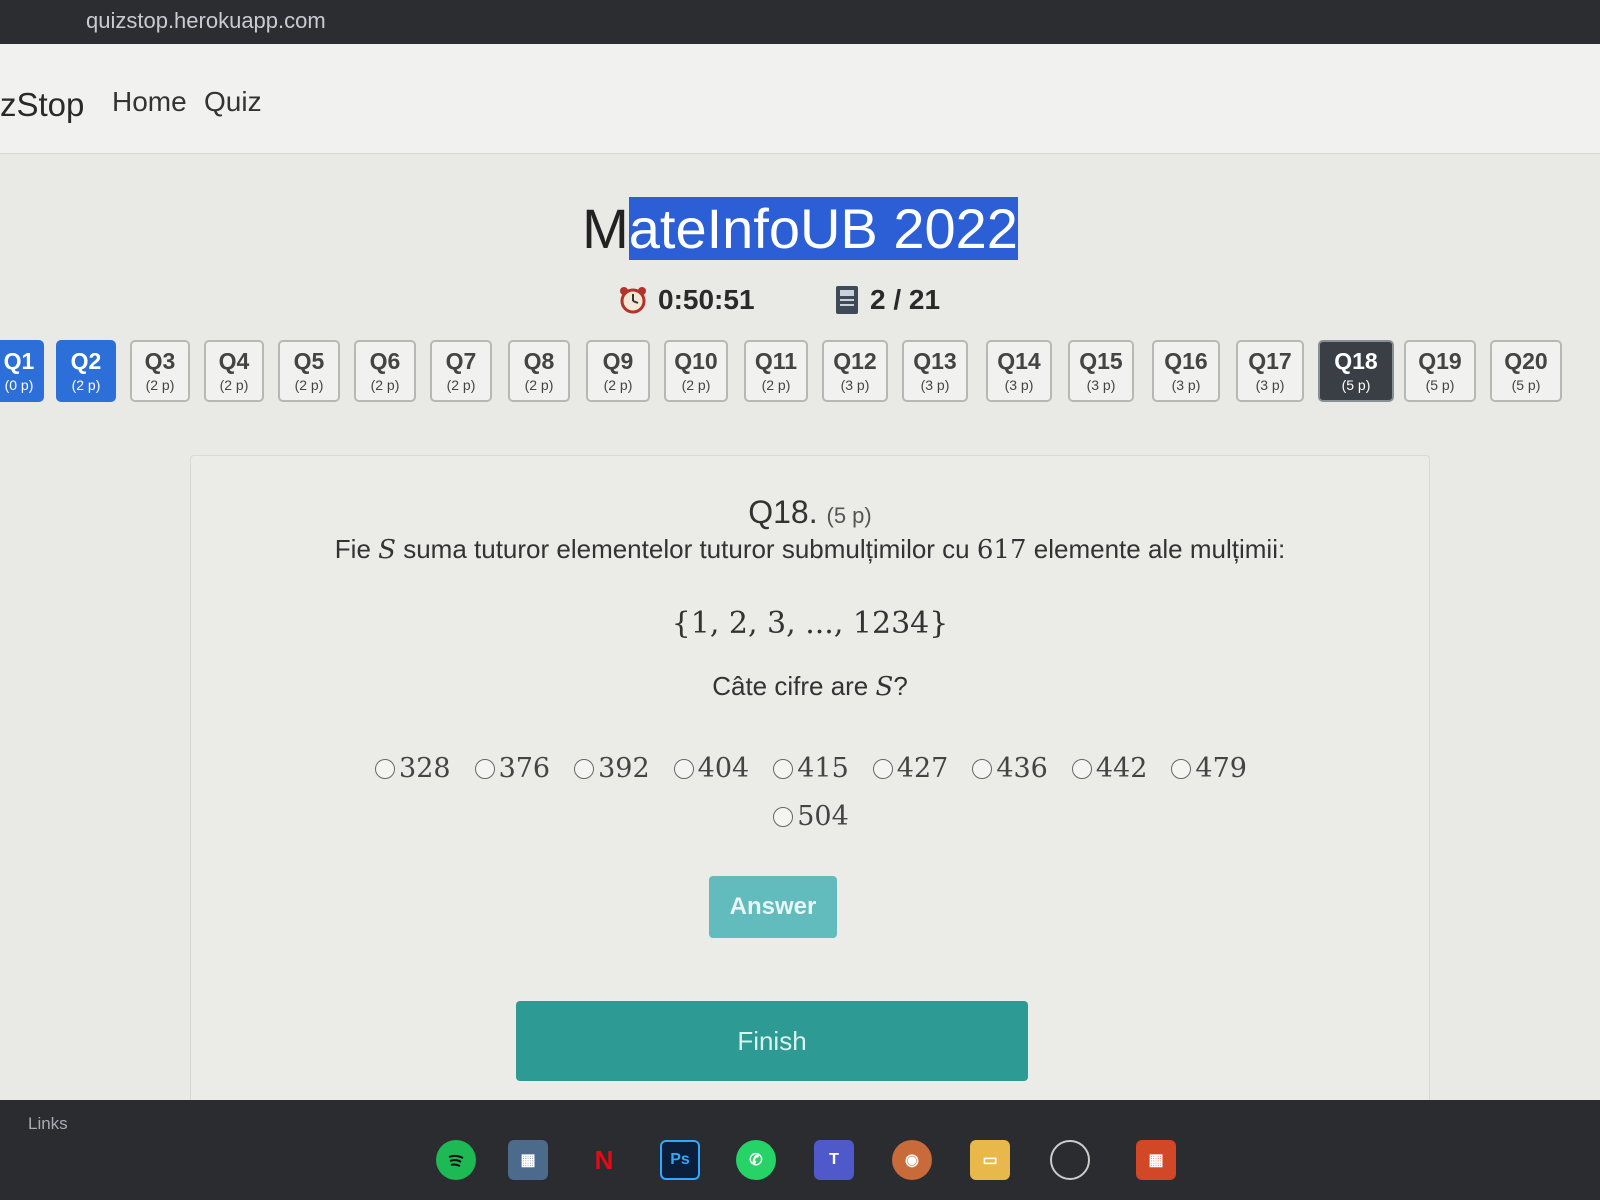 The height and width of the screenshot is (1200, 1600). Describe the element at coordinates (233, 102) in the screenshot. I see `nav-link-quiz: Quiz` at that location.